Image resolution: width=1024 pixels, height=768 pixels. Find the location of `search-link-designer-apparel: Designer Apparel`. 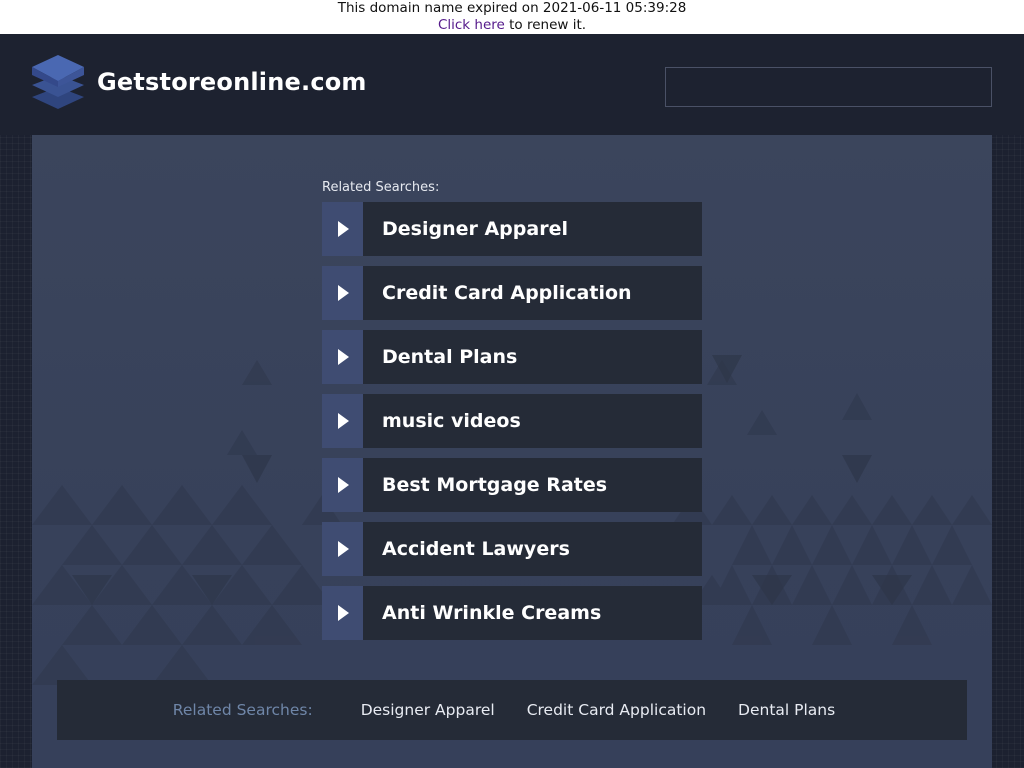

search-link-designer-apparel: Designer Apparel is located at coordinates (512, 229).